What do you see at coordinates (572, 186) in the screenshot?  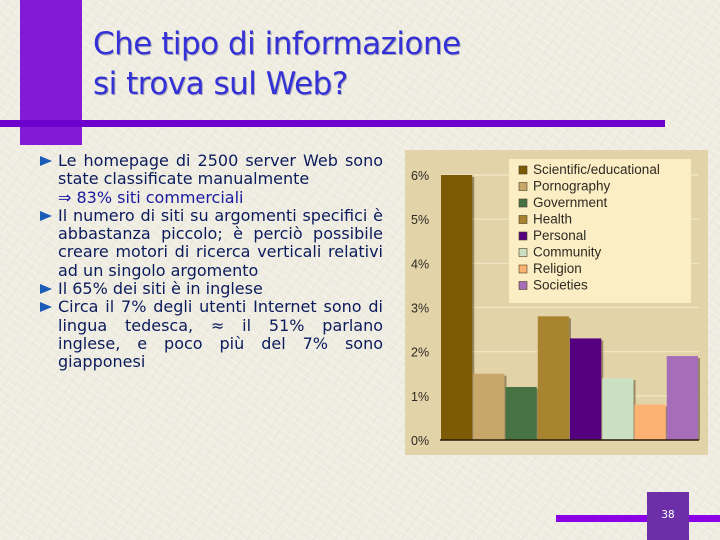 I see `legend-label: Pornography` at bounding box center [572, 186].